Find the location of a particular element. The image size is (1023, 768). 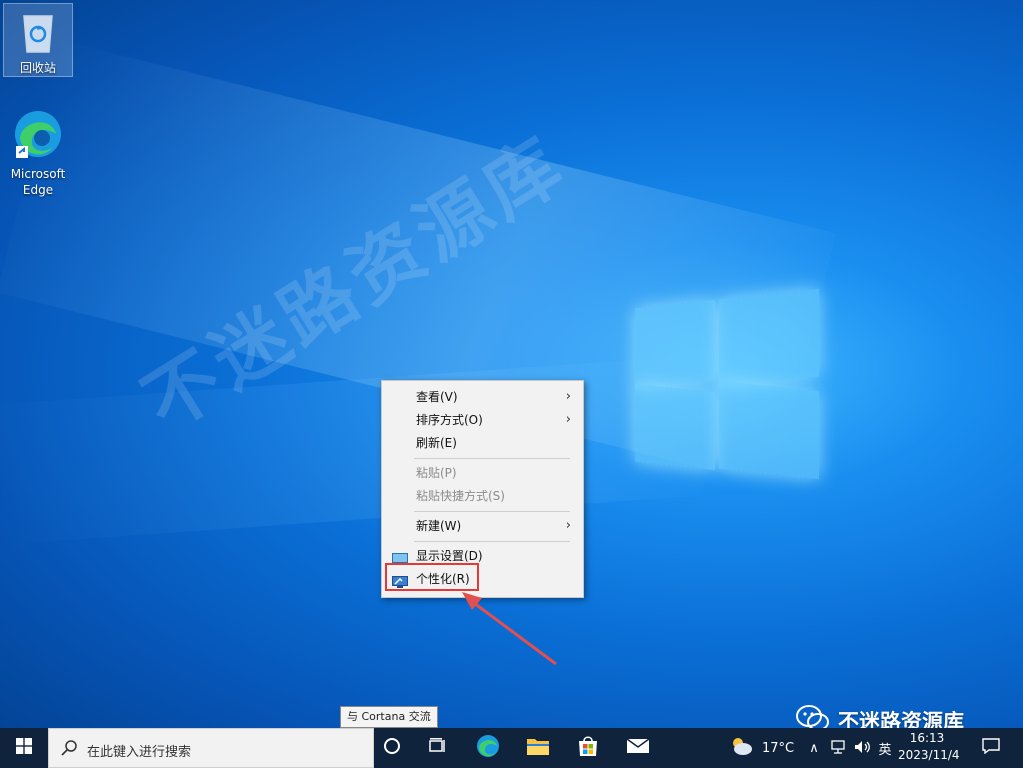

volume-button is located at coordinates (863, 748).